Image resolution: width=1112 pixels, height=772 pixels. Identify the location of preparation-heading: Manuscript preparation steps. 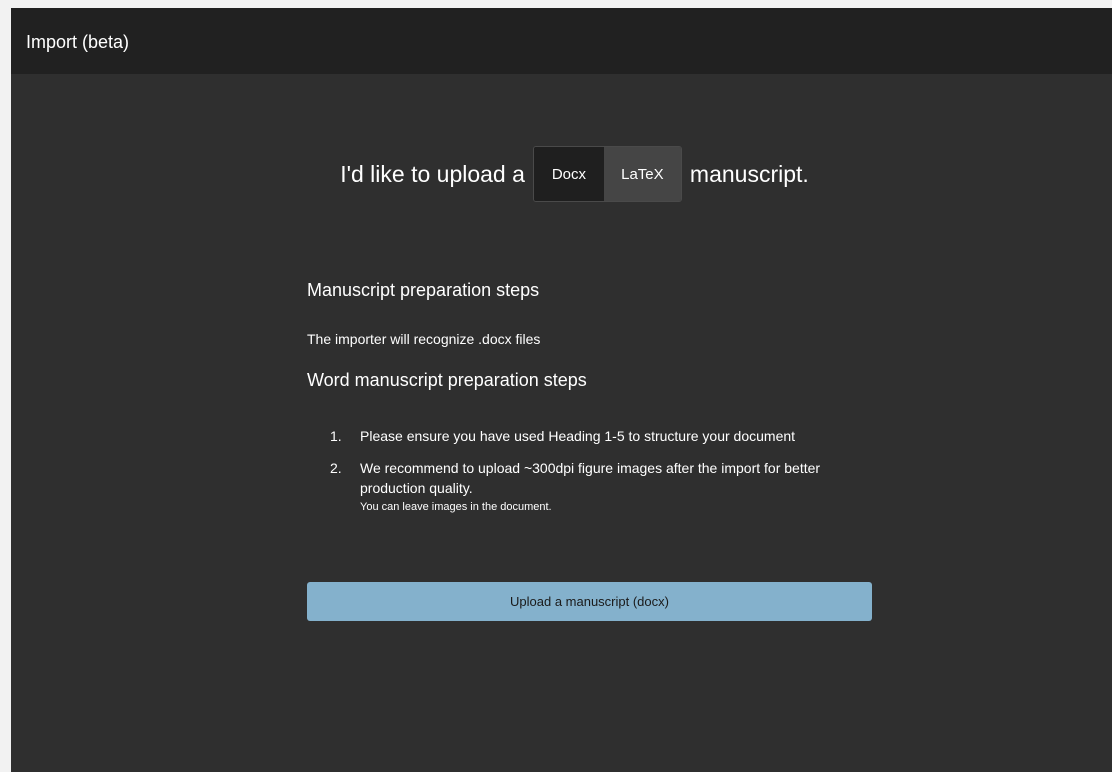
(423, 290).